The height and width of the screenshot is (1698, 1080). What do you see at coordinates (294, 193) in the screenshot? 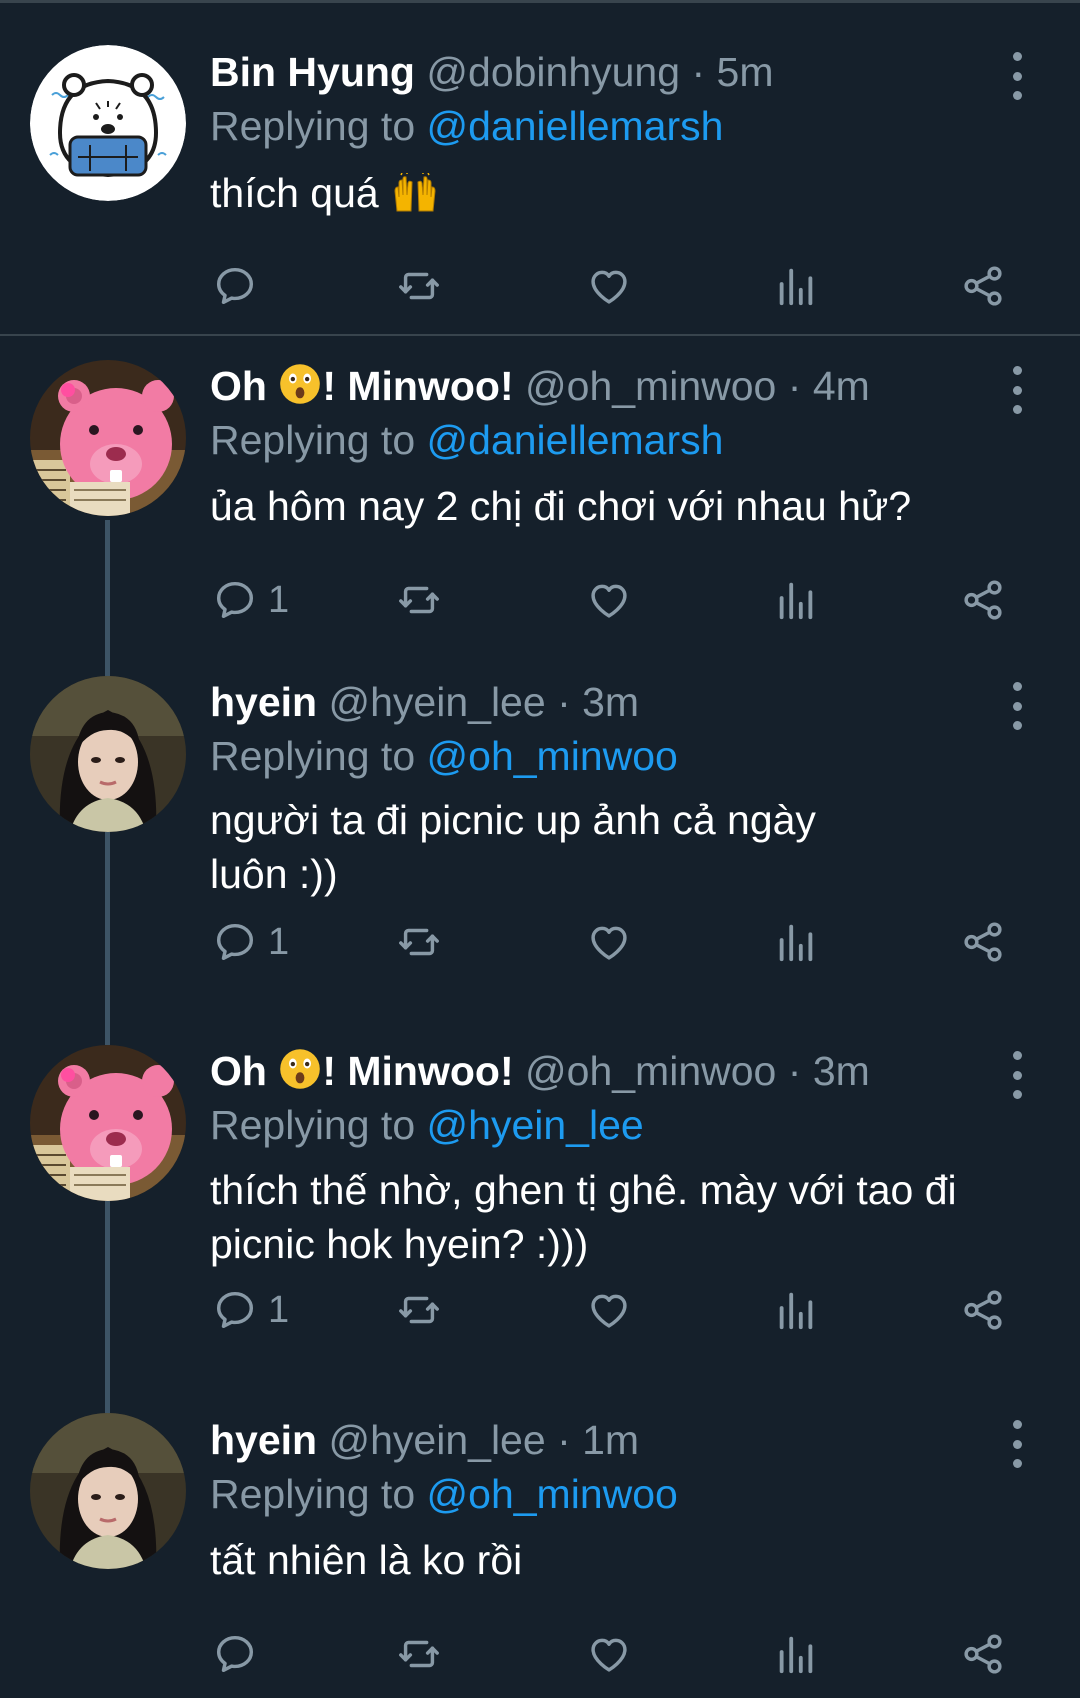
I see `tweet-text-content: thích quá` at bounding box center [294, 193].